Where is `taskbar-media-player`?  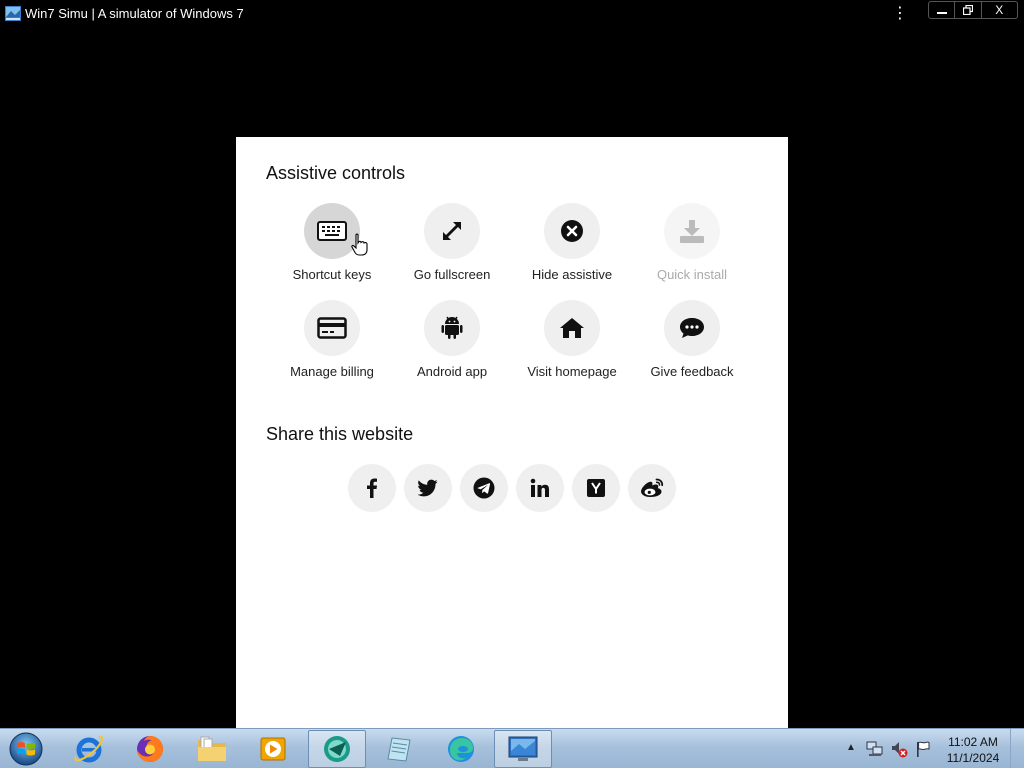 taskbar-media-player is located at coordinates (273, 749).